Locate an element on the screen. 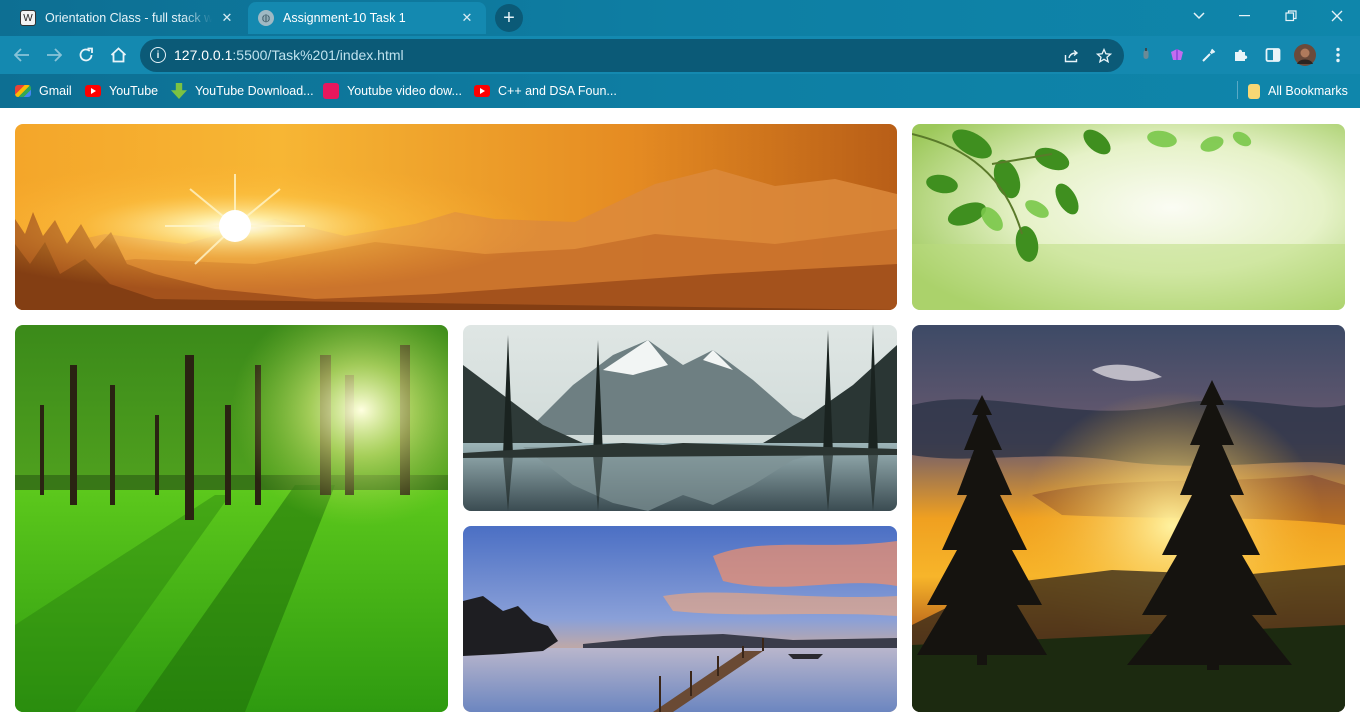 The image size is (1360, 728). all-bookmarks-label: All Bookmarks is located at coordinates (1308, 91).